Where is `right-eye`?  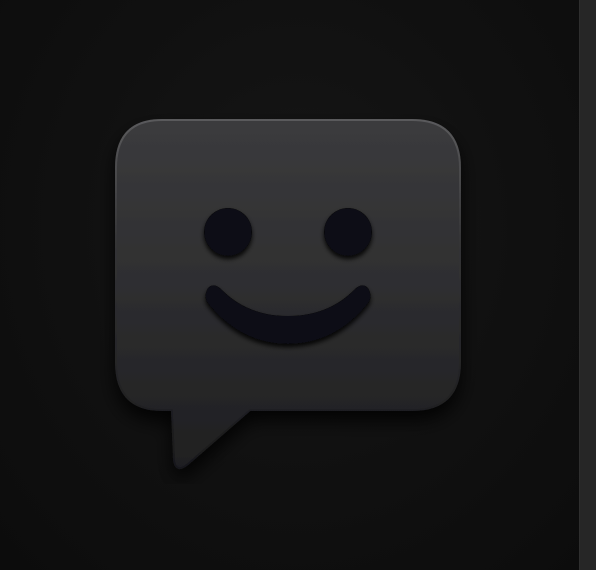 right-eye is located at coordinates (348, 232).